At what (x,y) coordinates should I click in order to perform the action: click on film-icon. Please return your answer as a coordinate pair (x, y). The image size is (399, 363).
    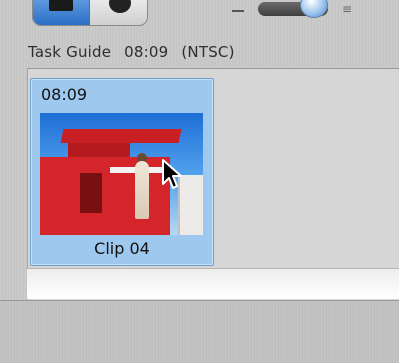
    Looking at the image, I should click on (61, 5).